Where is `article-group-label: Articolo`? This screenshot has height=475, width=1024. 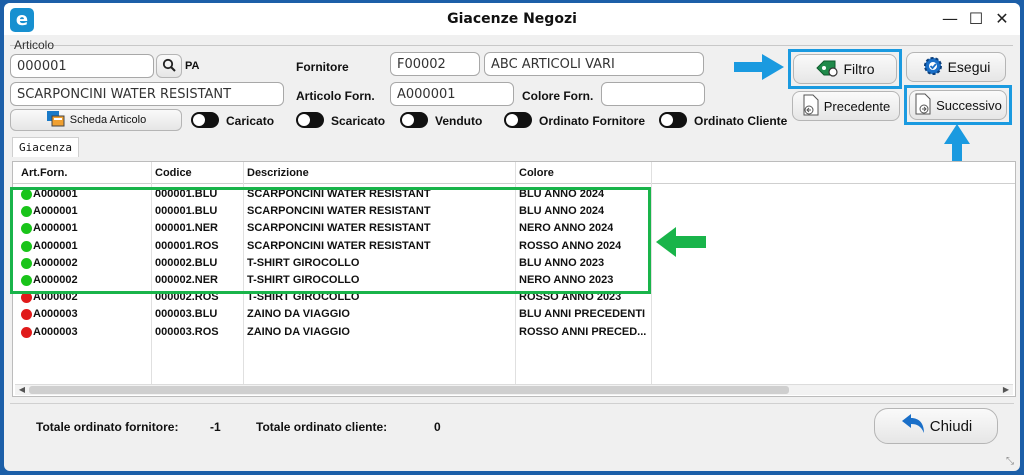
article-group-label: Articolo is located at coordinates (34, 45).